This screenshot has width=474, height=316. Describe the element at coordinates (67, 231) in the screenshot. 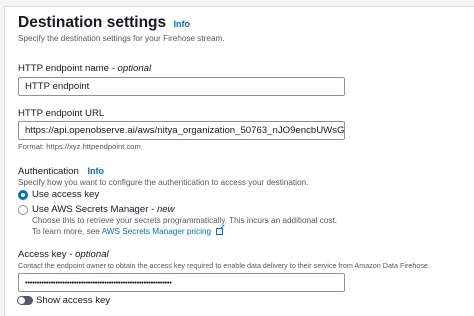

I see `learn-more-prefix: To learn more, see` at that location.